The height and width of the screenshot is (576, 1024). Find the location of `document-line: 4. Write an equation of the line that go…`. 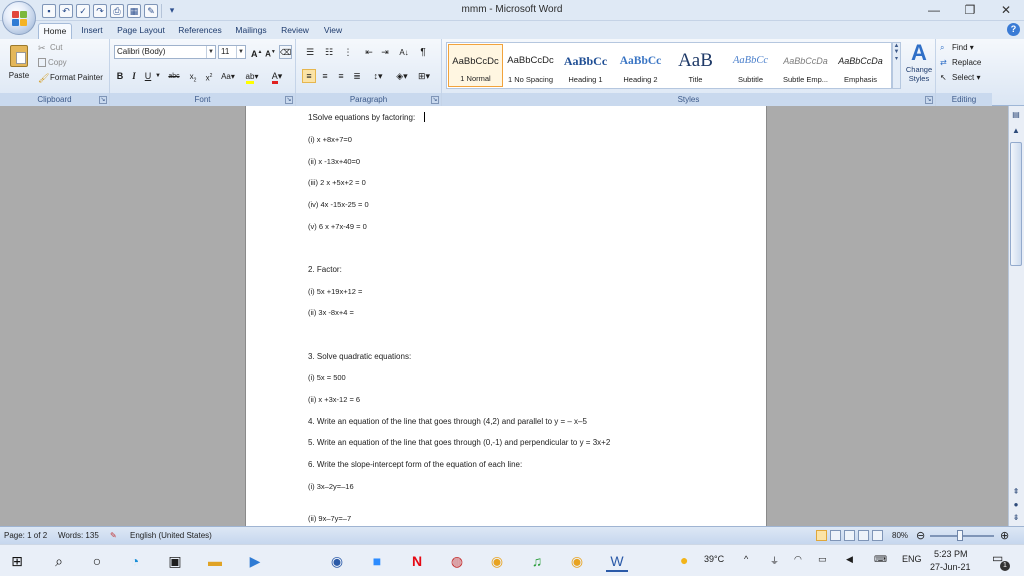

document-line: 4. Write an equation of the line that go… is located at coordinates (447, 421).